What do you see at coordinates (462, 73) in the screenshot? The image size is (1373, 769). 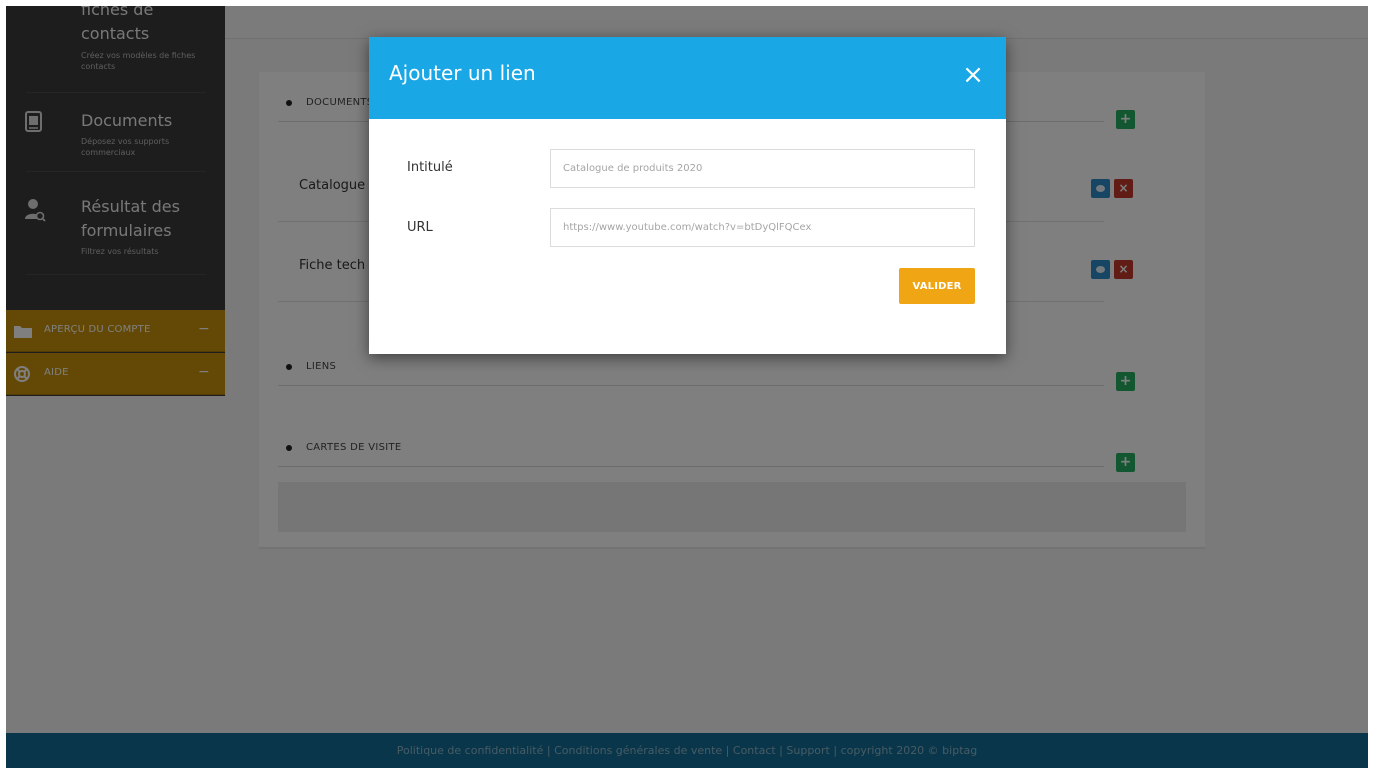 I see `modal-title: Ajouter un lien` at bounding box center [462, 73].